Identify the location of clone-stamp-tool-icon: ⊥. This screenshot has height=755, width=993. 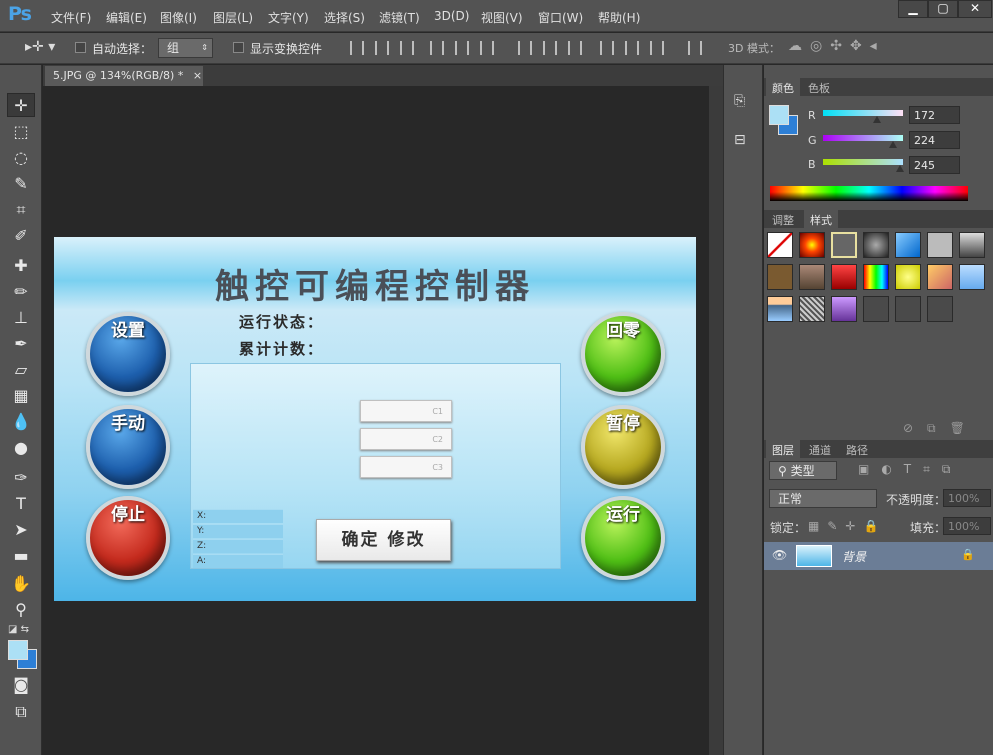
(21, 318).